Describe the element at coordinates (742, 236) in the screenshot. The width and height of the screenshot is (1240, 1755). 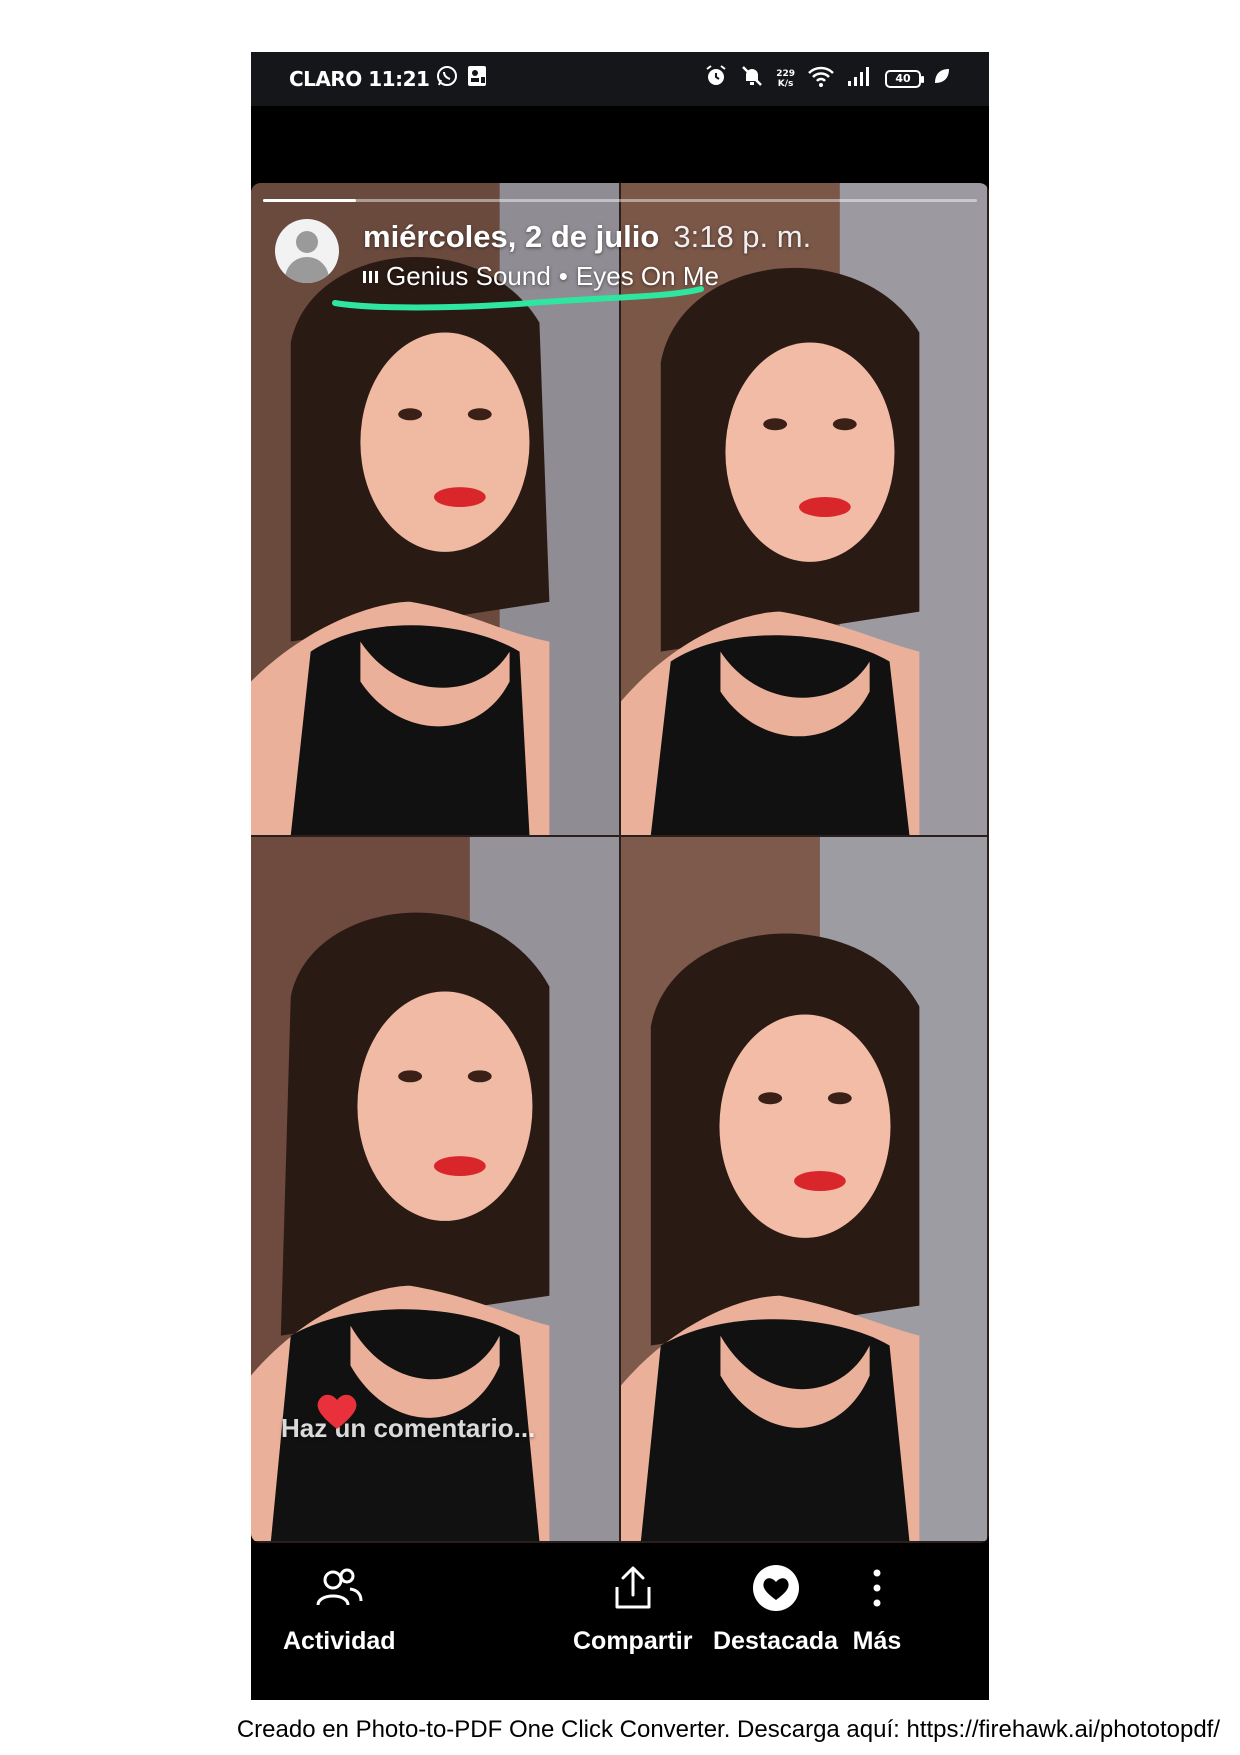
I see `story-time: 3:18 p. m.` at that location.